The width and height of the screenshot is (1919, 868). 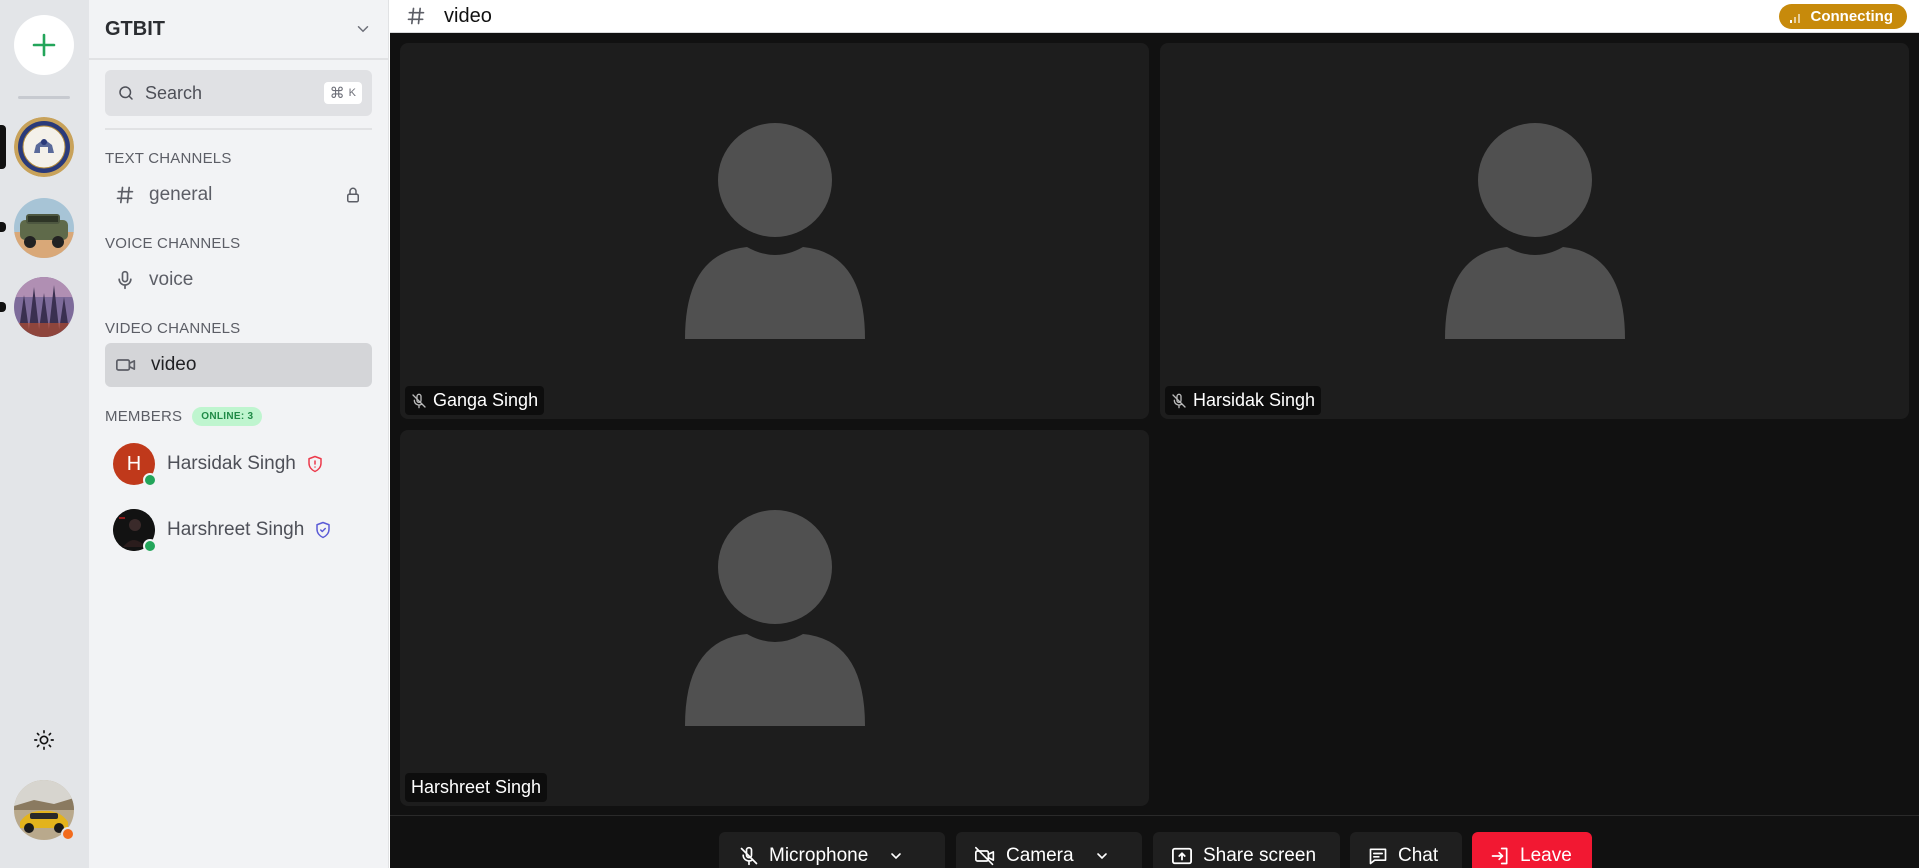 What do you see at coordinates (1154, 16) in the screenshot?
I see `room-header: video Connecting` at bounding box center [1154, 16].